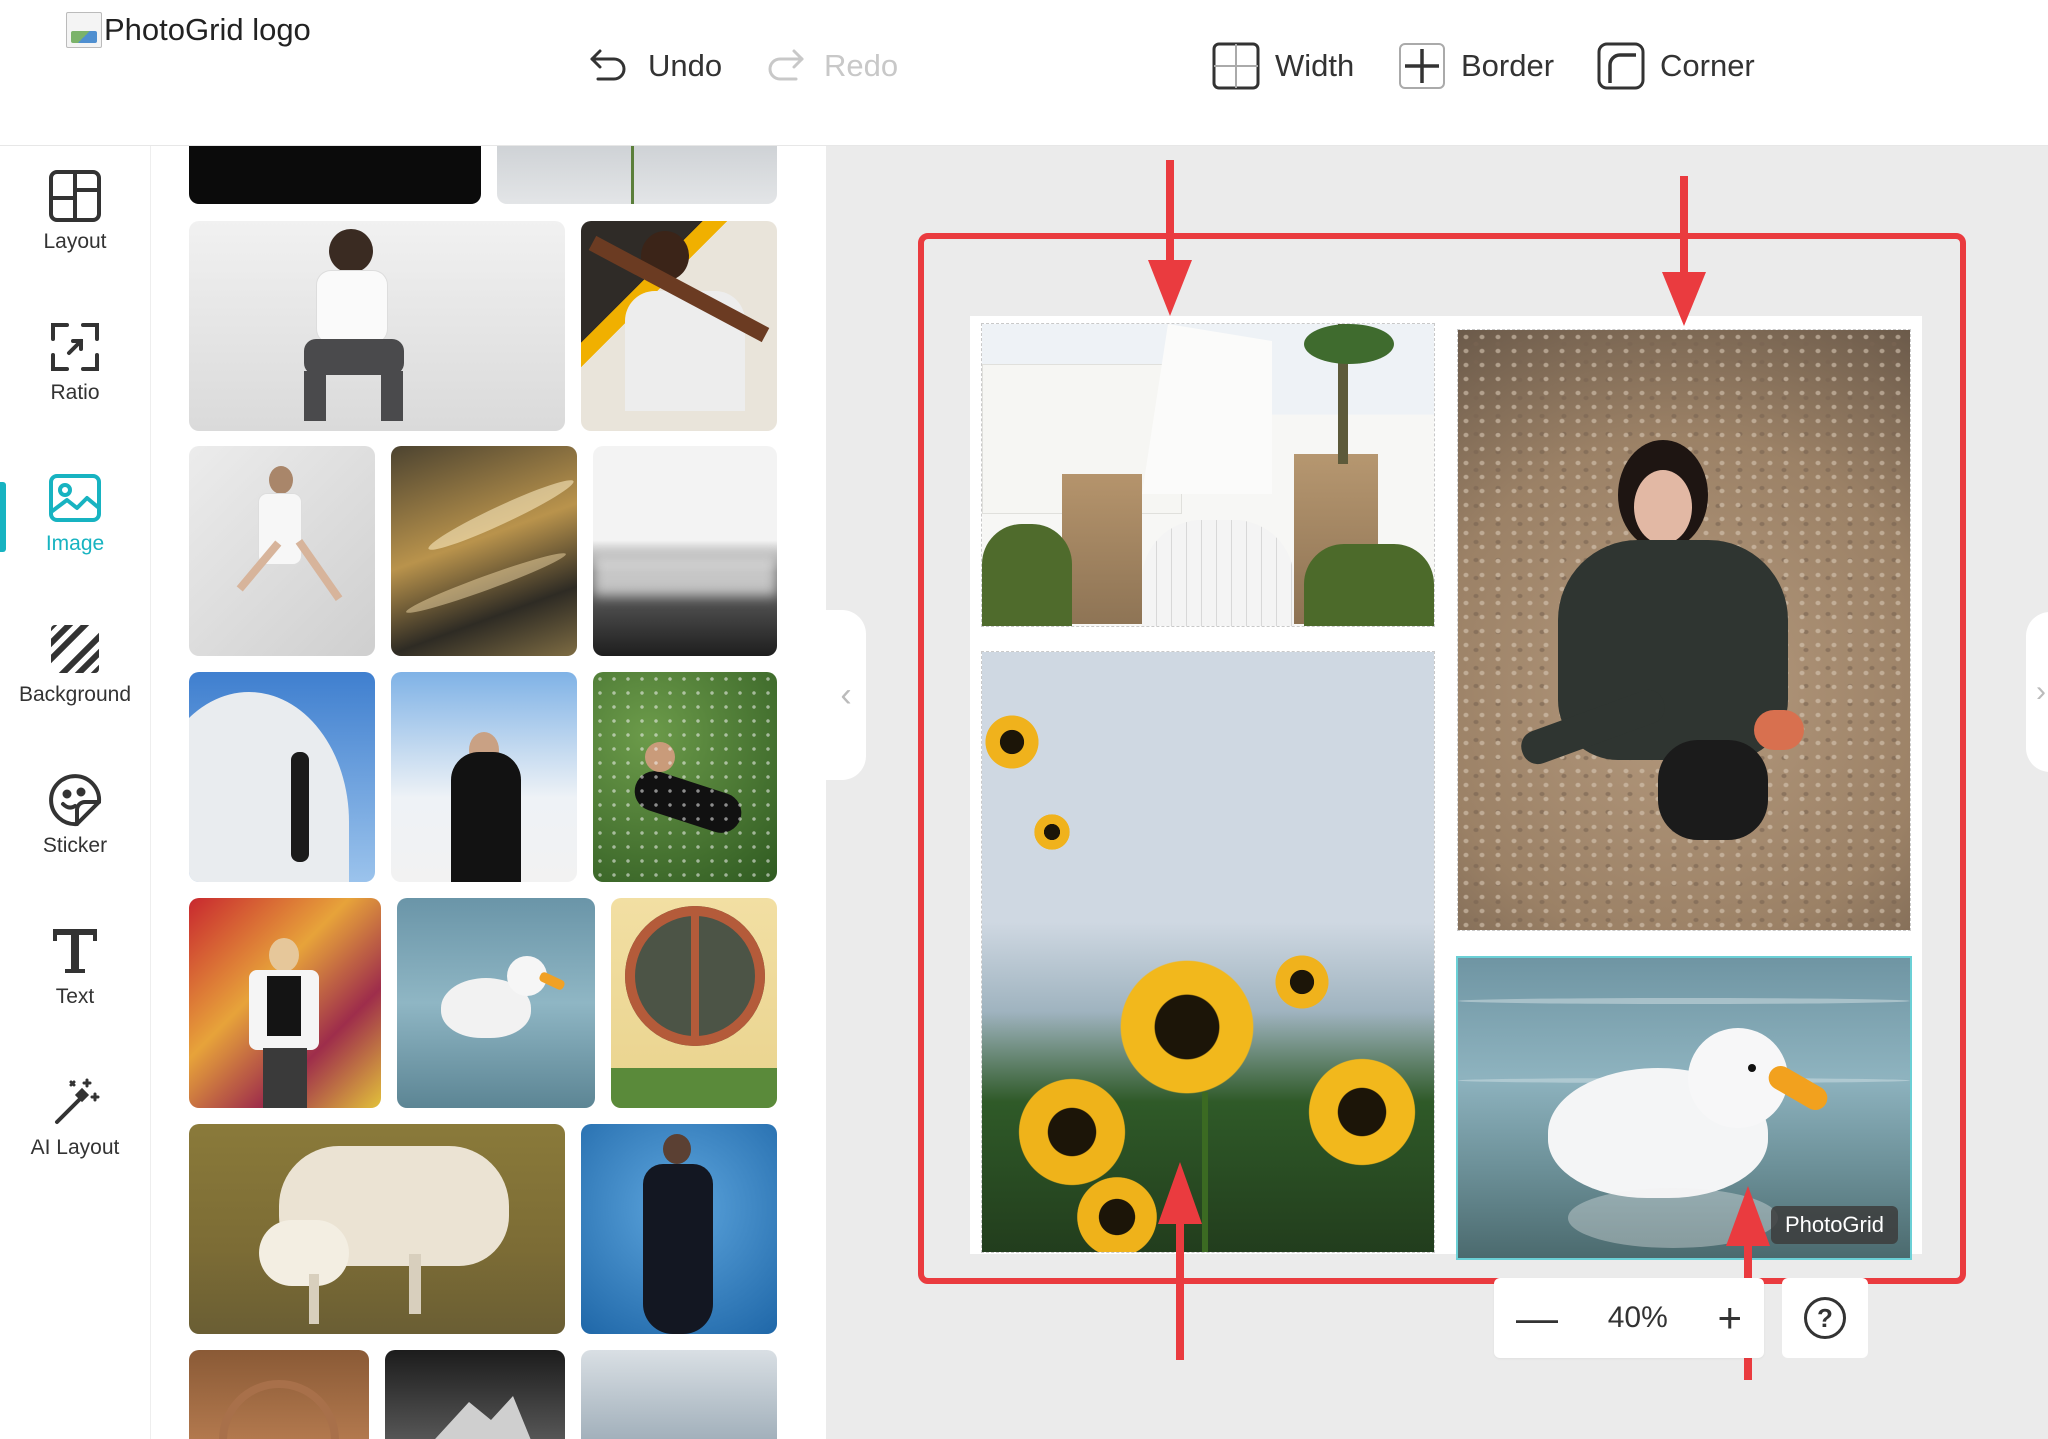  I want to click on sidebar-item-label: Text, so click(75, 996).